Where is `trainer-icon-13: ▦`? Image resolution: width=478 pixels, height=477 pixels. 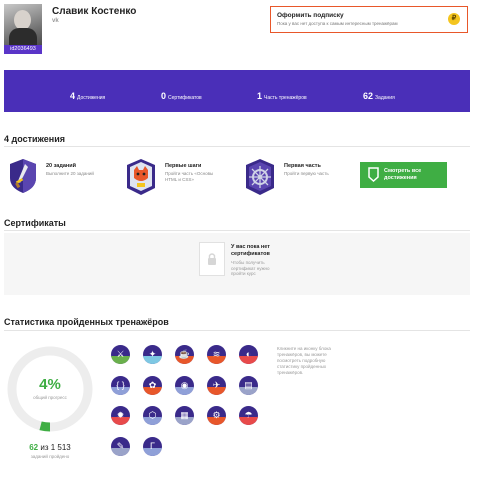
trainer-icon-13: ▦ is located at coordinates (184, 415).